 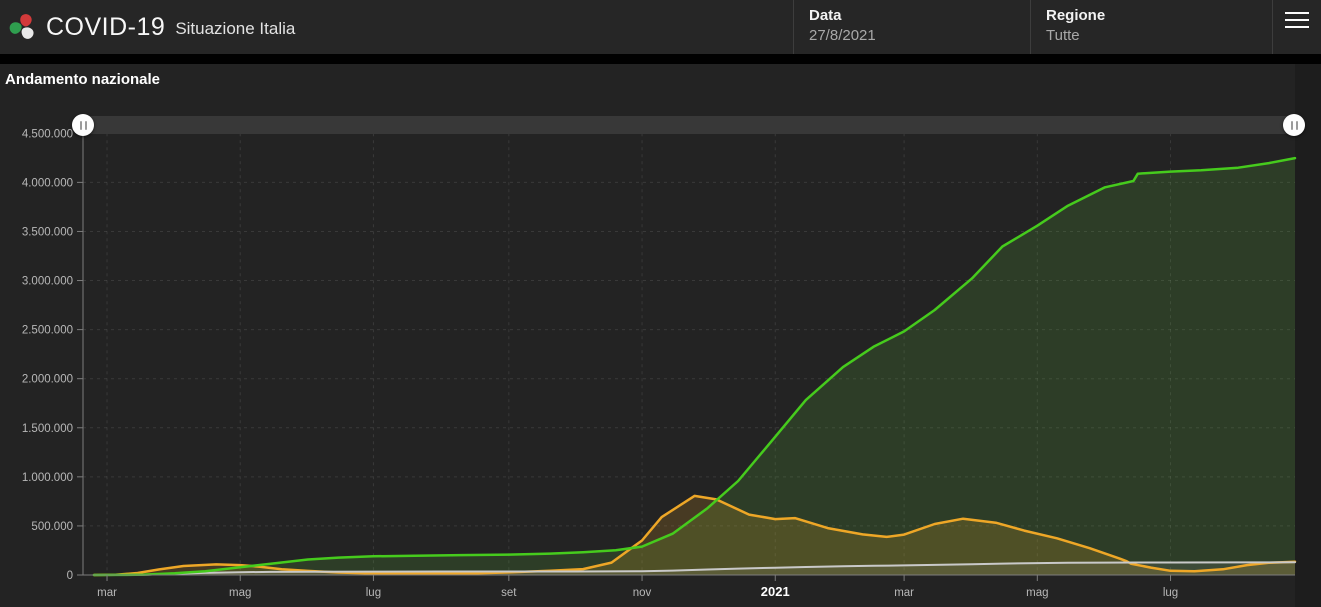 What do you see at coordinates (47, 478) in the screenshot?
I see `y-tick-label: 1.000.000` at bounding box center [47, 478].